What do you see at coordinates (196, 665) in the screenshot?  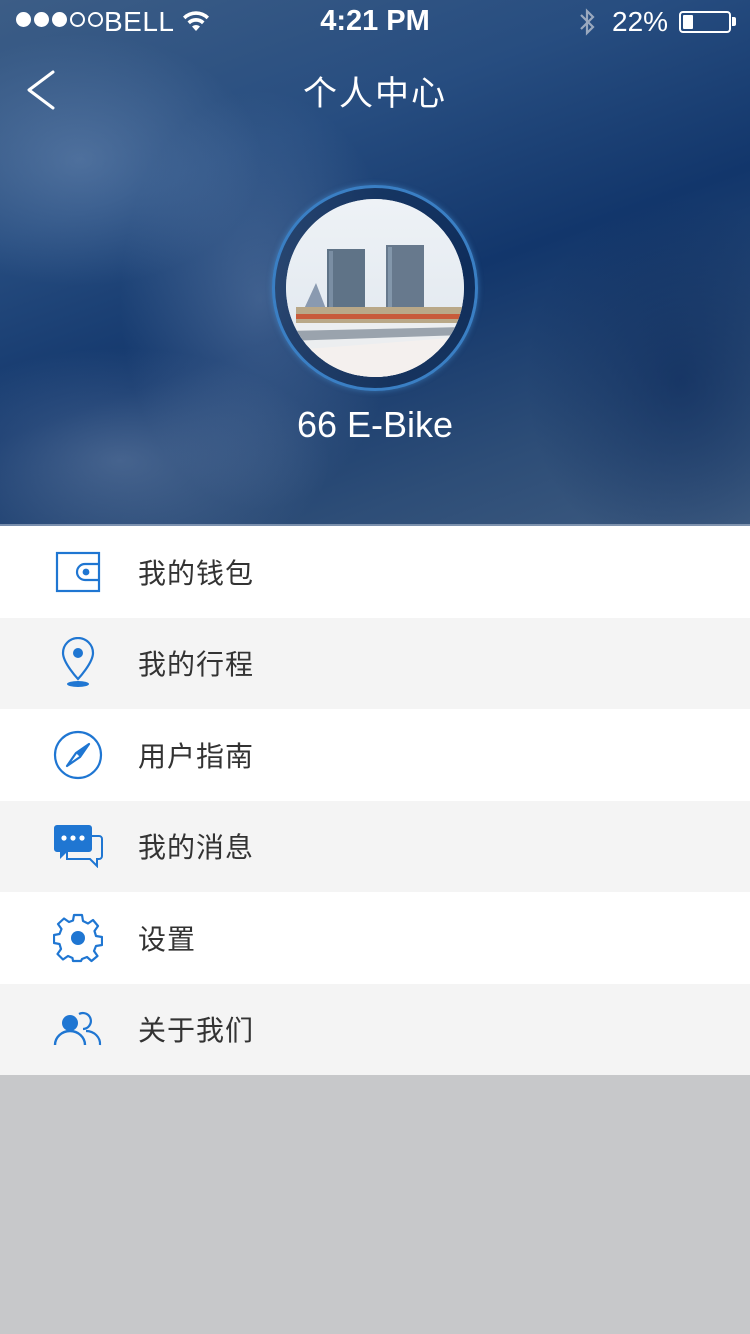 I see `menu-item-label: 我的行程` at bounding box center [196, 665].